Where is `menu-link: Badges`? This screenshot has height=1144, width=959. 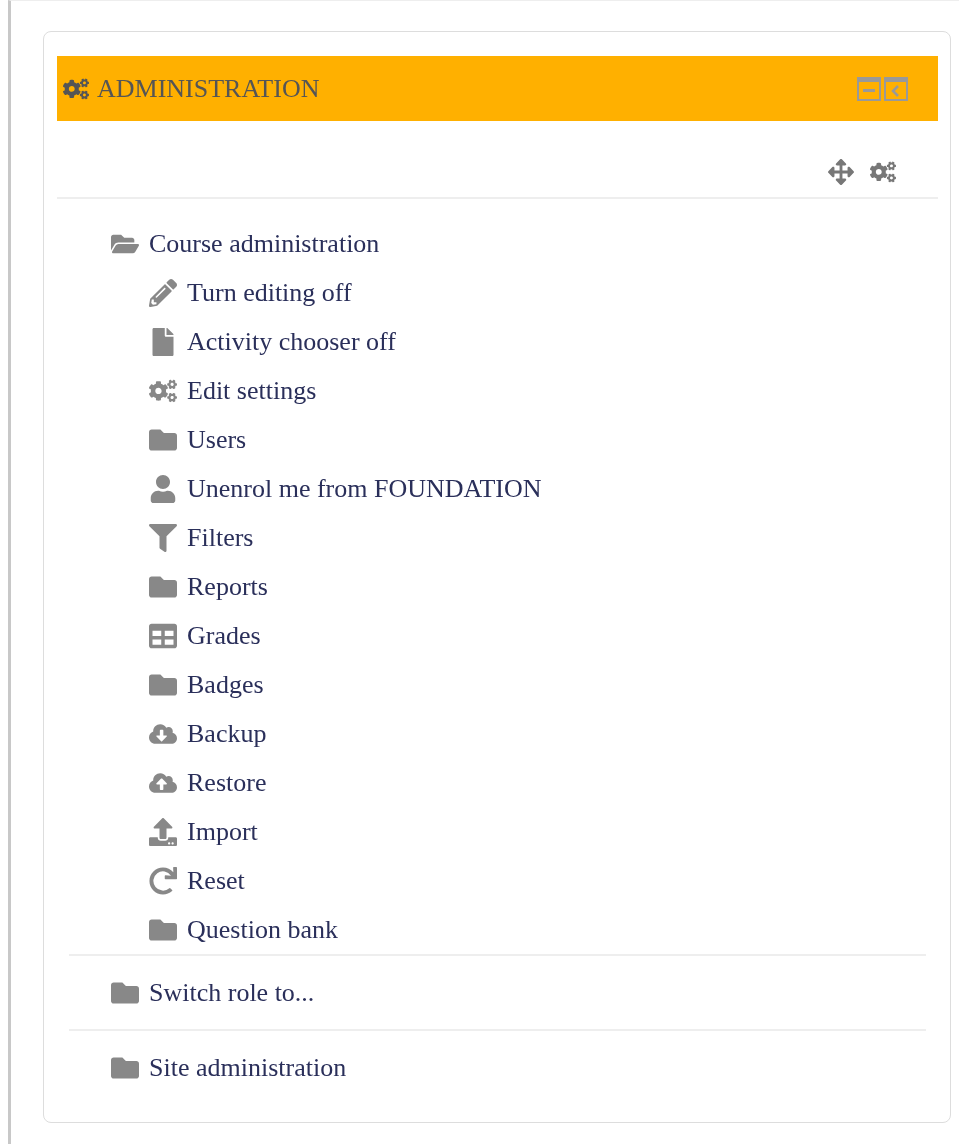 menu-link: Badges is located at coordinates (225, 684).